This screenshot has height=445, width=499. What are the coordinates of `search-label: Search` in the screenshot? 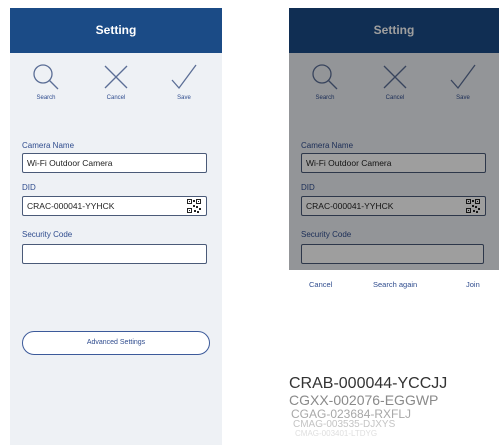 It's located at (46, 98).